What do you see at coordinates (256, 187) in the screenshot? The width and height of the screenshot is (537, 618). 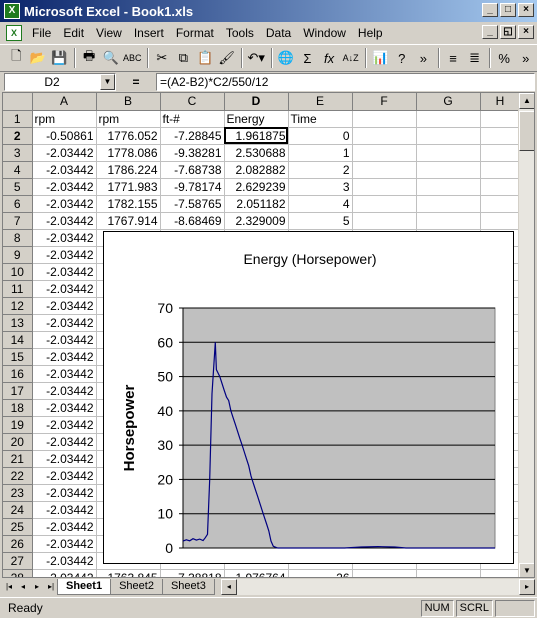 I see `cell-d5: 2.629239` at bounding box center [256, 187].